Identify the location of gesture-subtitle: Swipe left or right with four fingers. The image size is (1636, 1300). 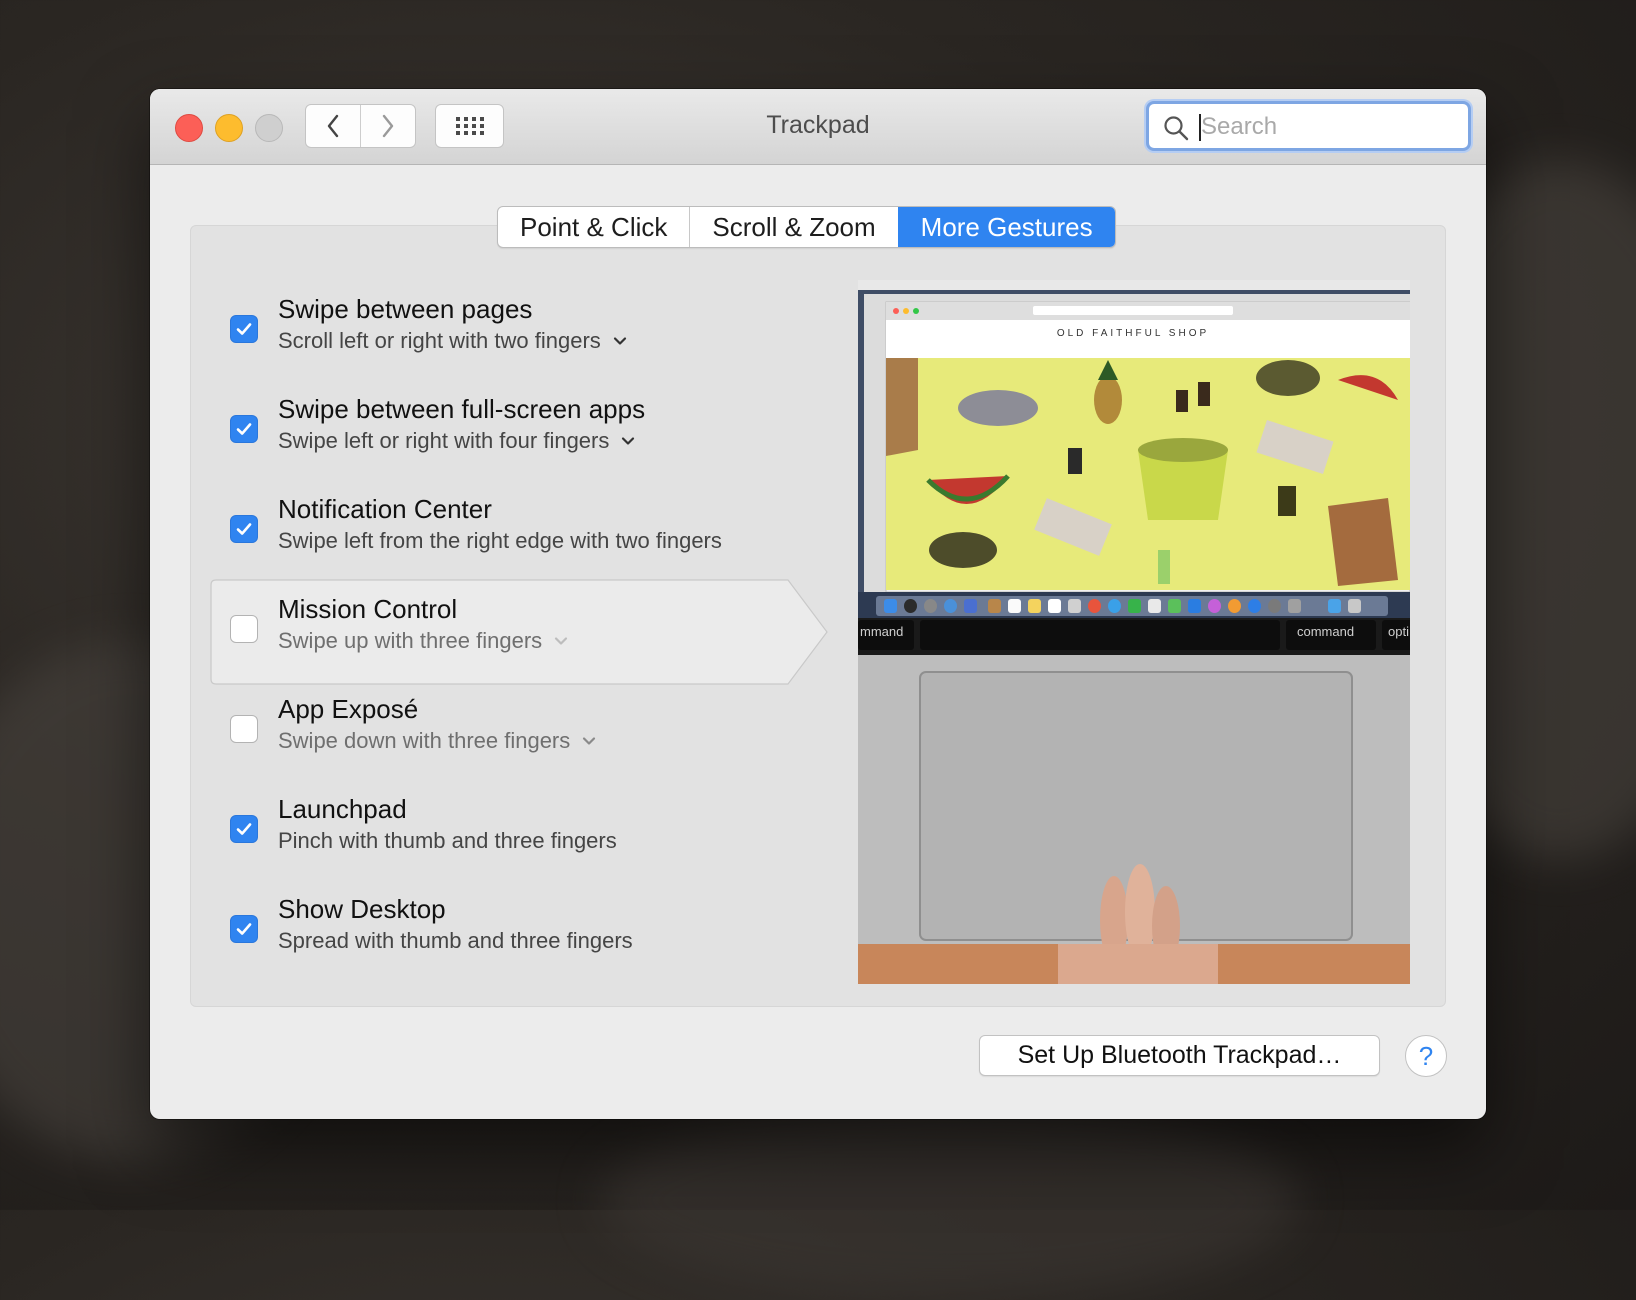
(444, 440).